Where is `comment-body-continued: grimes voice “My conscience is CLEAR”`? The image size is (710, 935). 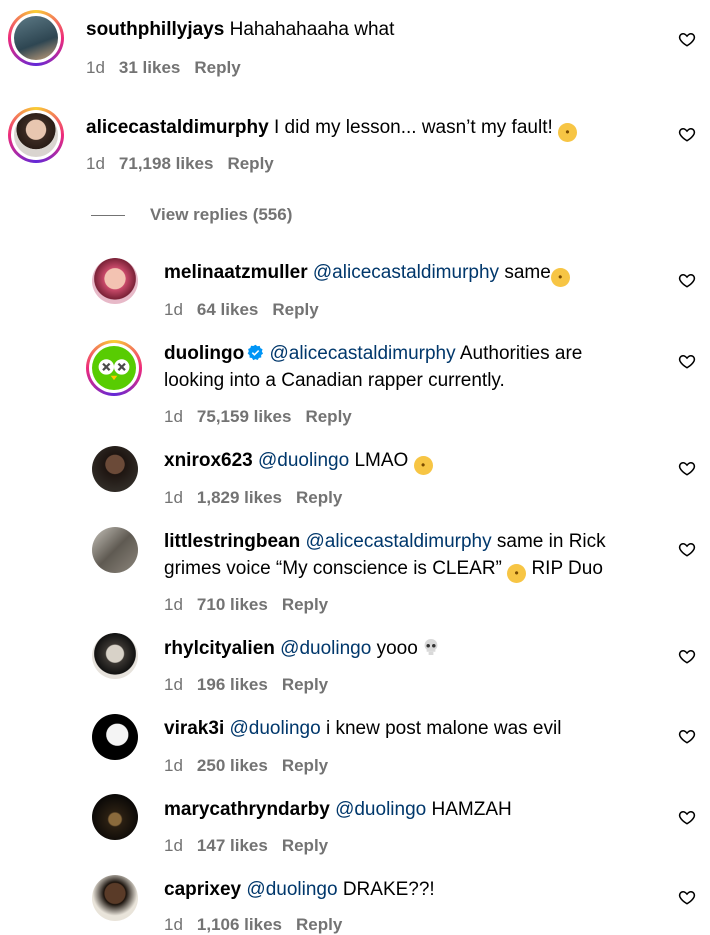 comment-body-continued: grimes voice “My conscience is CLEAR” is located at coordinates (333, 568).